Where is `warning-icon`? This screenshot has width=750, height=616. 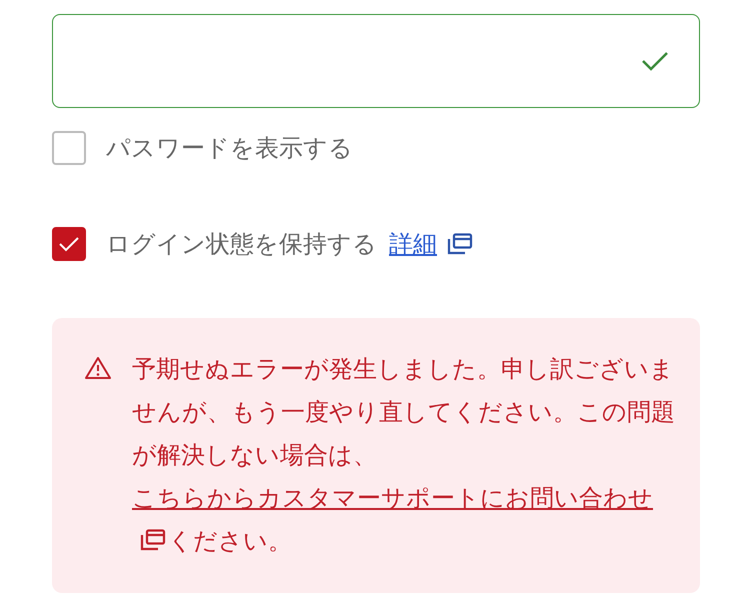 warning-icon is located at coordinates (98, 368).